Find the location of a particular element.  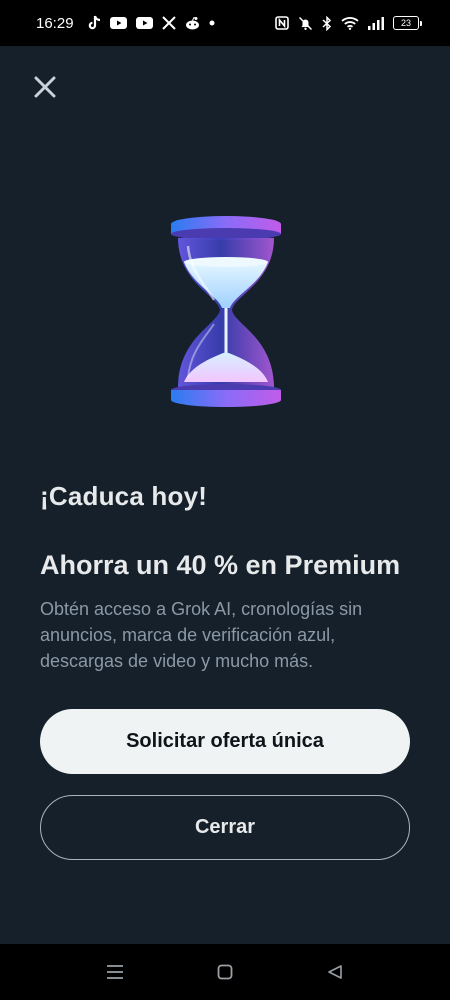

tiktok-icon is located at coordinates (94, 23).